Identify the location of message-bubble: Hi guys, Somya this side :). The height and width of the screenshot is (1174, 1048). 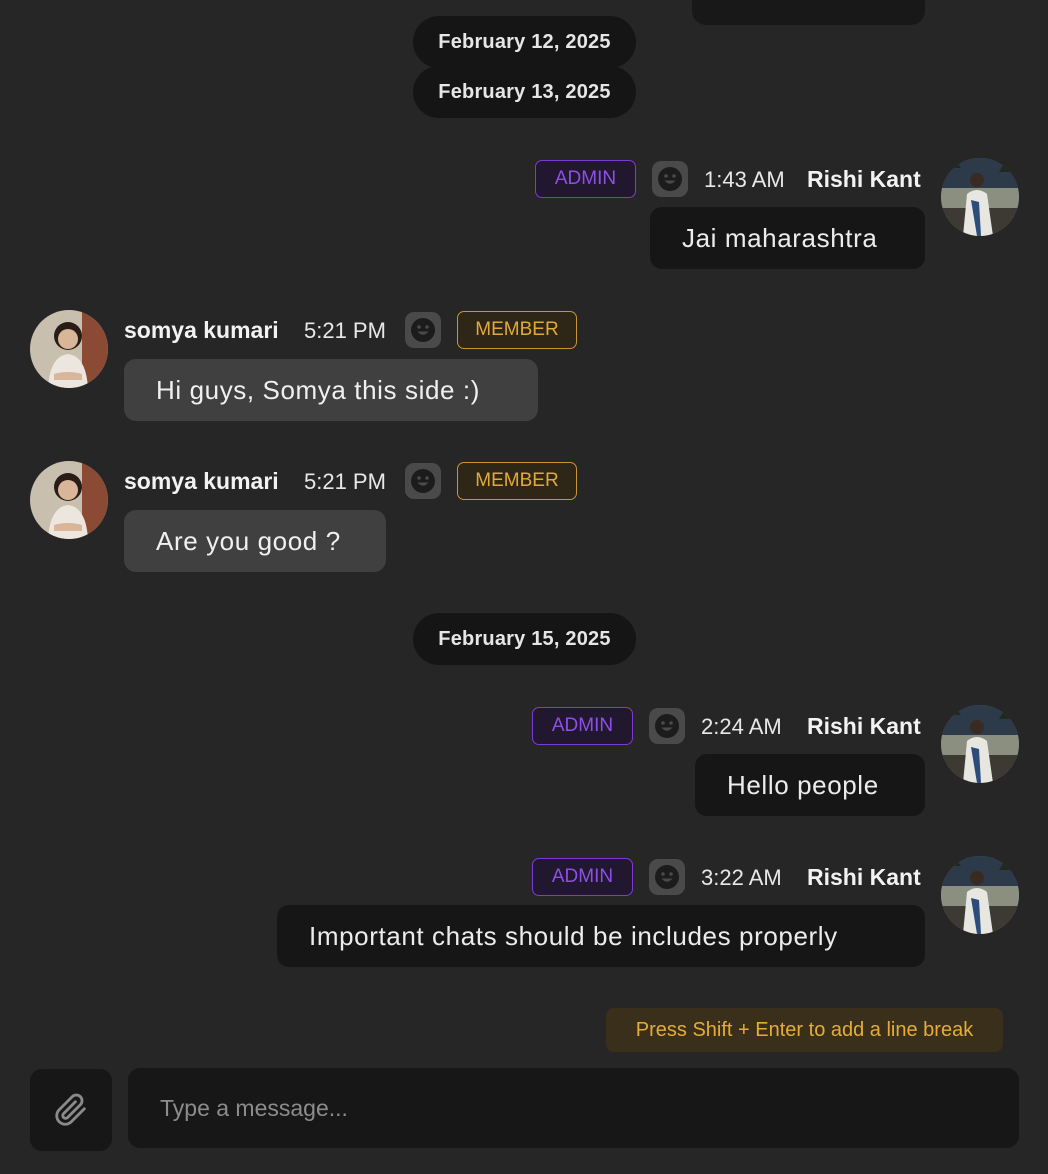
(331, 390).